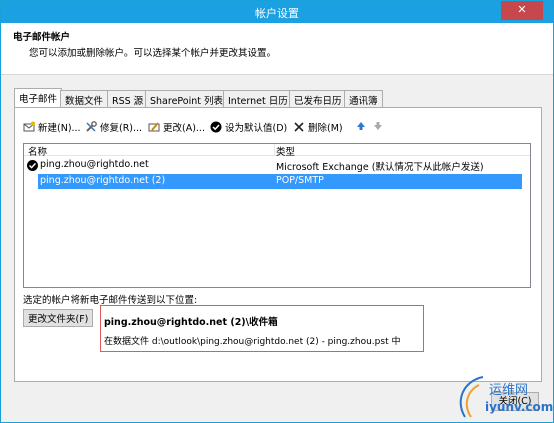 The height and width of the screenshot is (423, 554). Describe the element at coordinates (154, 127) in the screenshot. I see `change-account-icon` at that location.